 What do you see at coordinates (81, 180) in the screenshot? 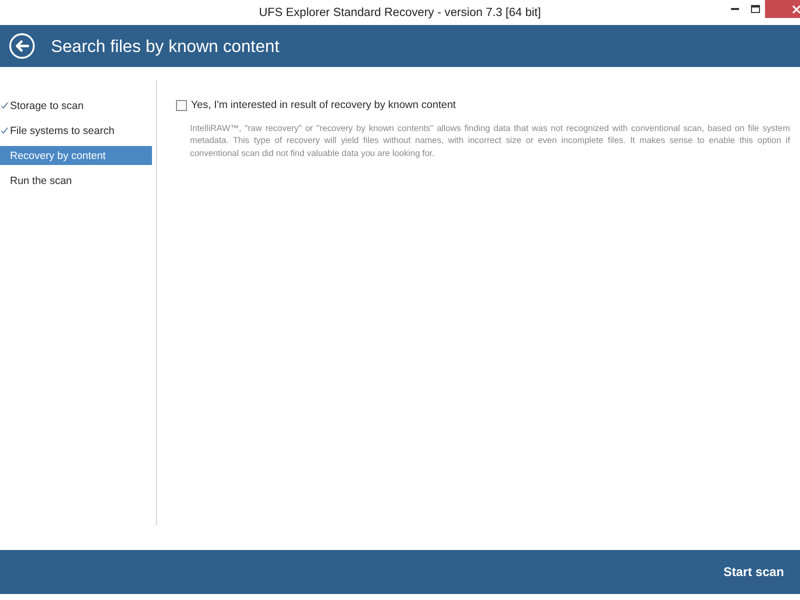
I see `sidebar-step: Run the scan` at bounding box center [81, 180].